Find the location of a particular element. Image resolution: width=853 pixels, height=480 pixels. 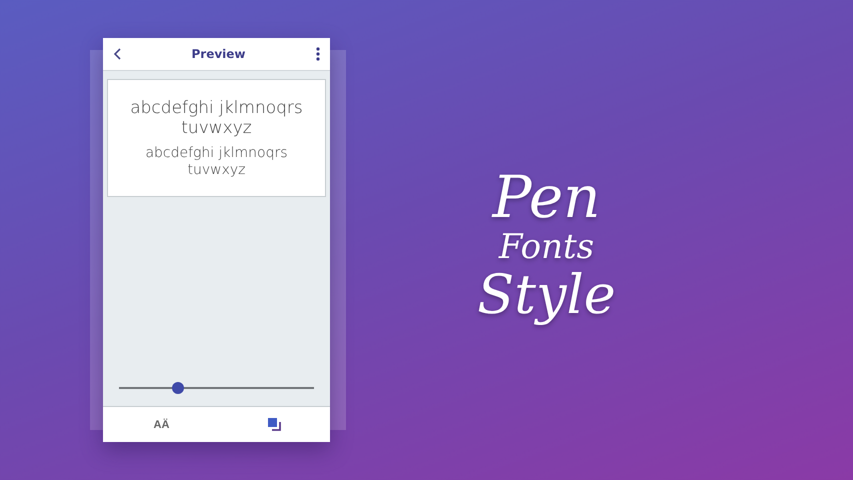

headline-word: Fonts is located at coordinates (546, 247).